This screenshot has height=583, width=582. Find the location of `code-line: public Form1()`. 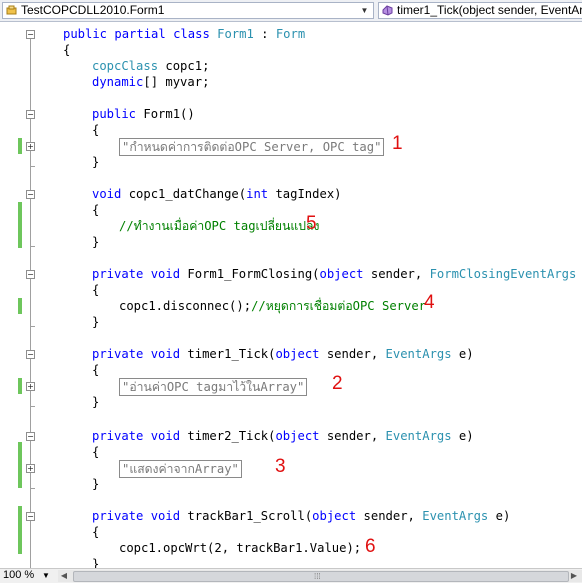

code-line: public Form1() is located at coordinates (143, 114).